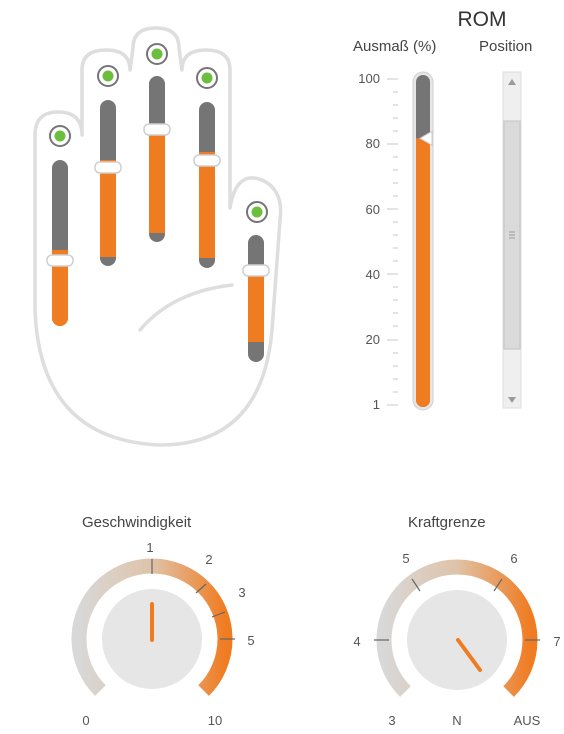 Image resolution: width=564 pixels, height=734 pixels. Describe the element at coordinates (373, 143) in the screenshot. I see `rom-tick-80: 80` at that location.